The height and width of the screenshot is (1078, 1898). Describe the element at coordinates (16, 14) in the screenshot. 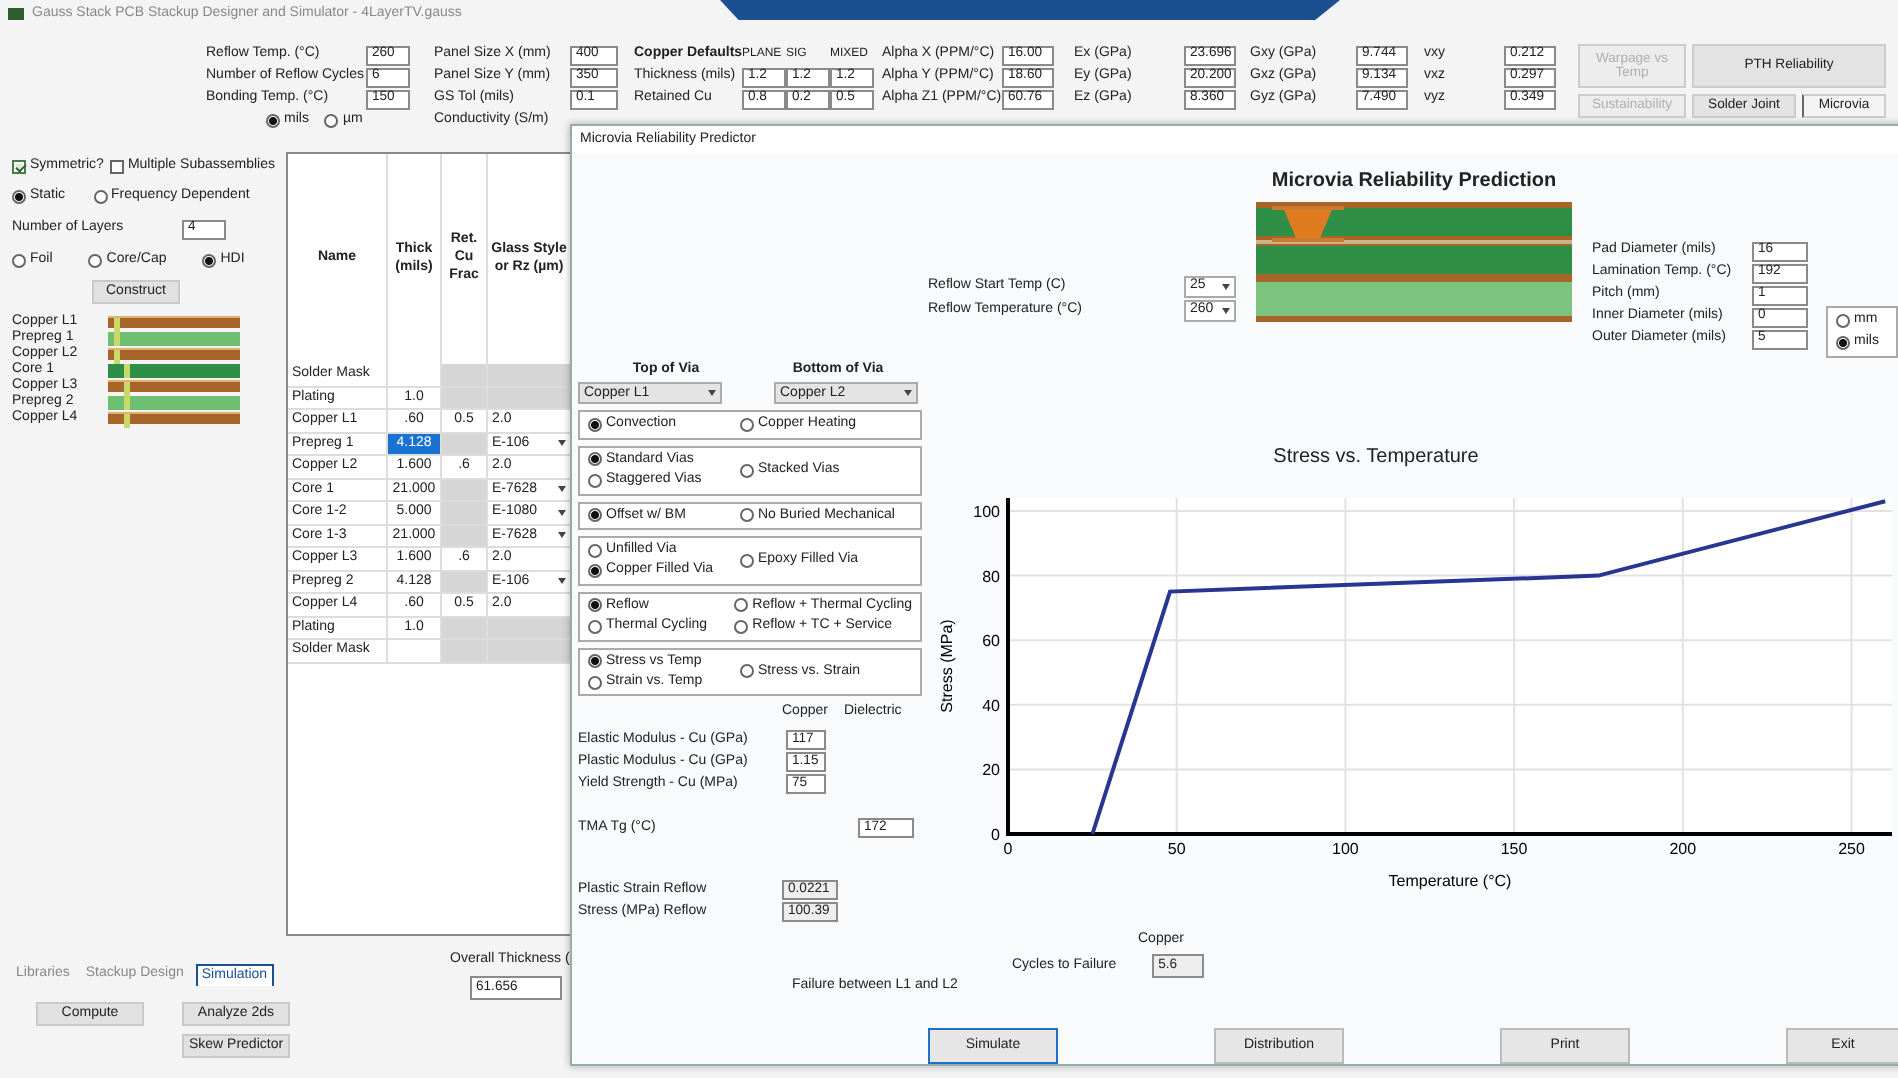

I see `app-icon` at that location.